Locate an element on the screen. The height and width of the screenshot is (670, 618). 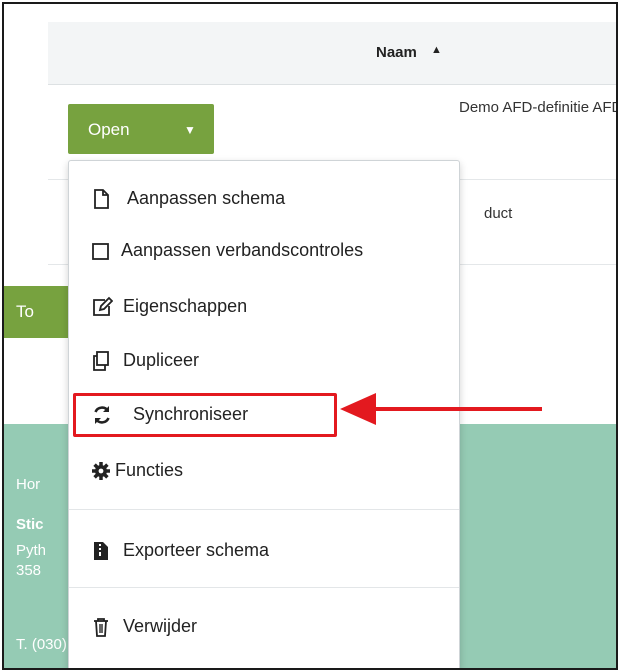
cog-icon is located at coordinates (101, 471).